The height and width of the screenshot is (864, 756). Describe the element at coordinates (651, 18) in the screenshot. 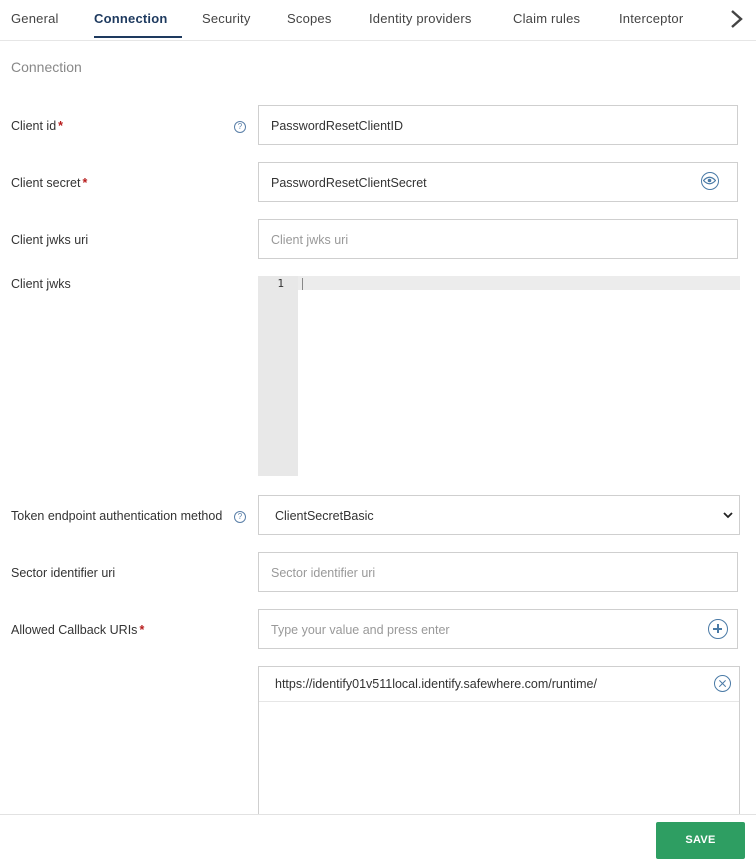

I see `tab-interceptor: Interceptor` at that location.